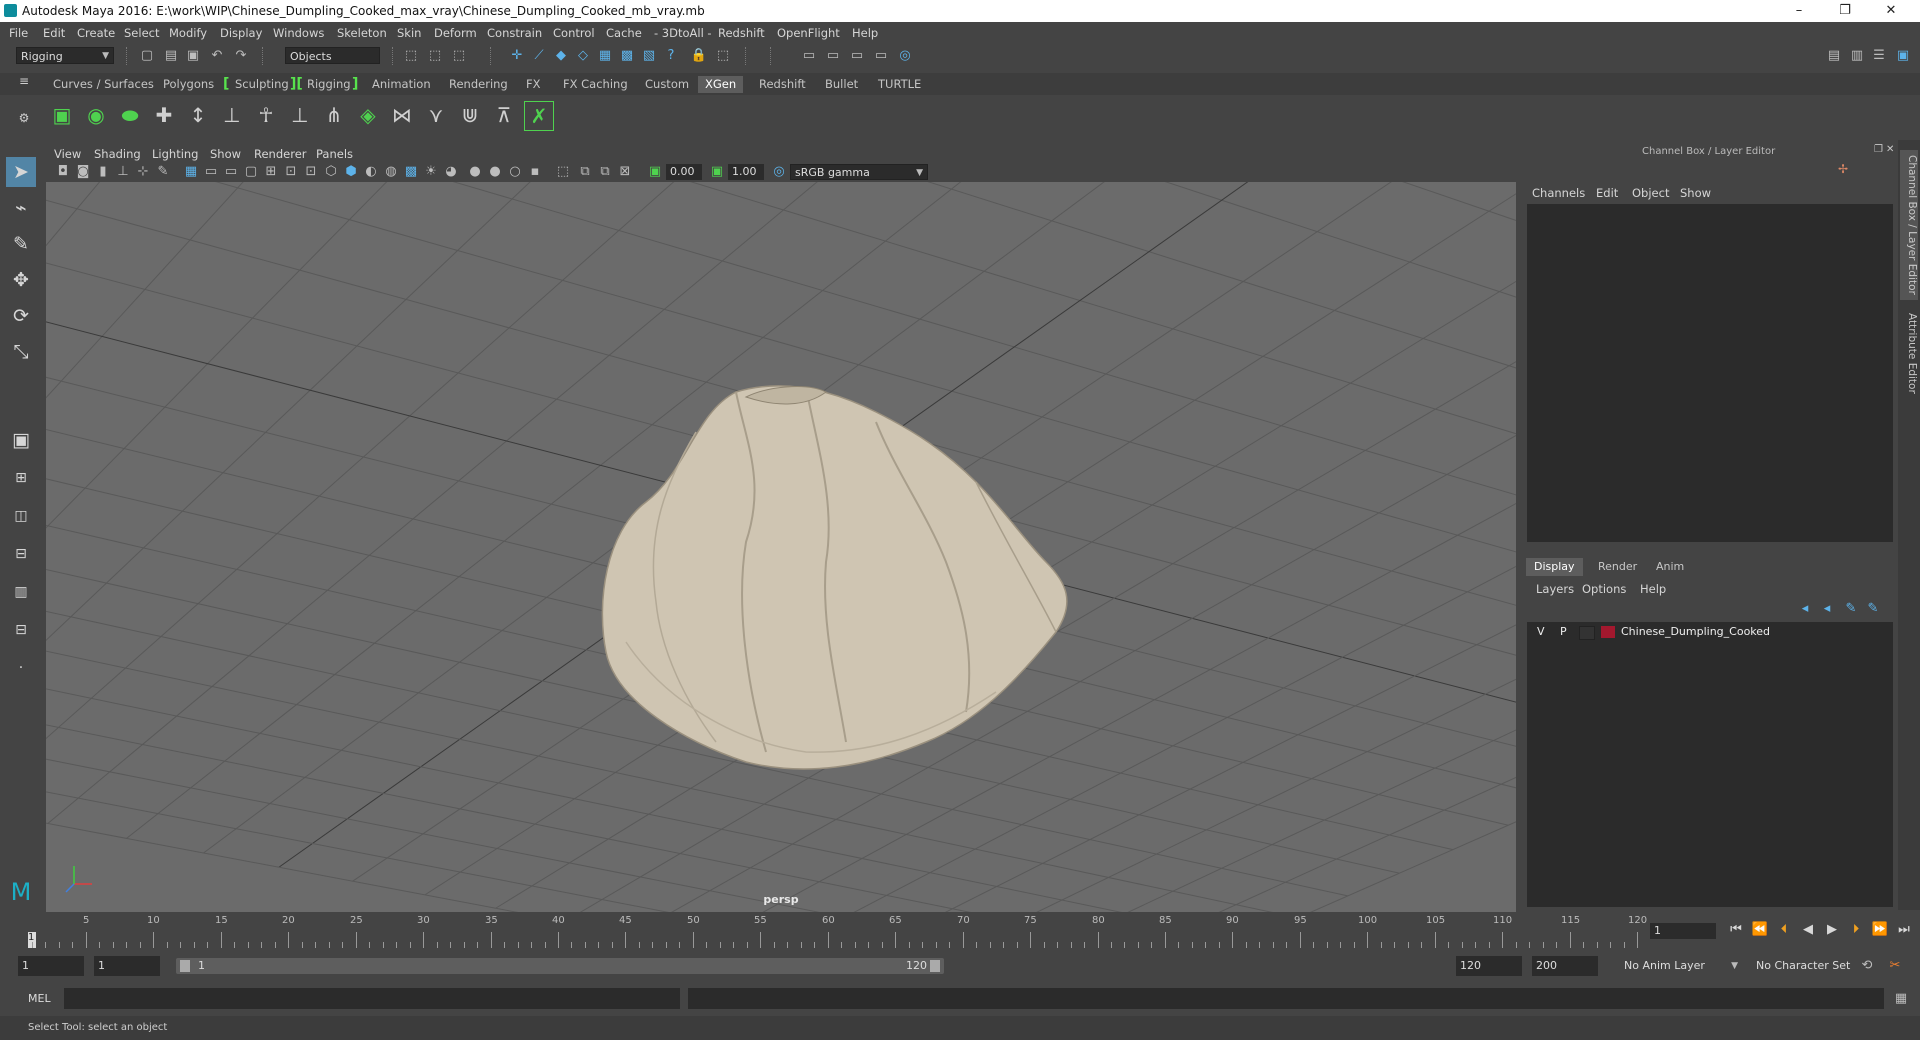  I want to click on anim-layer-dropdown: No Anim Layer ▼, so click(1681, 966).